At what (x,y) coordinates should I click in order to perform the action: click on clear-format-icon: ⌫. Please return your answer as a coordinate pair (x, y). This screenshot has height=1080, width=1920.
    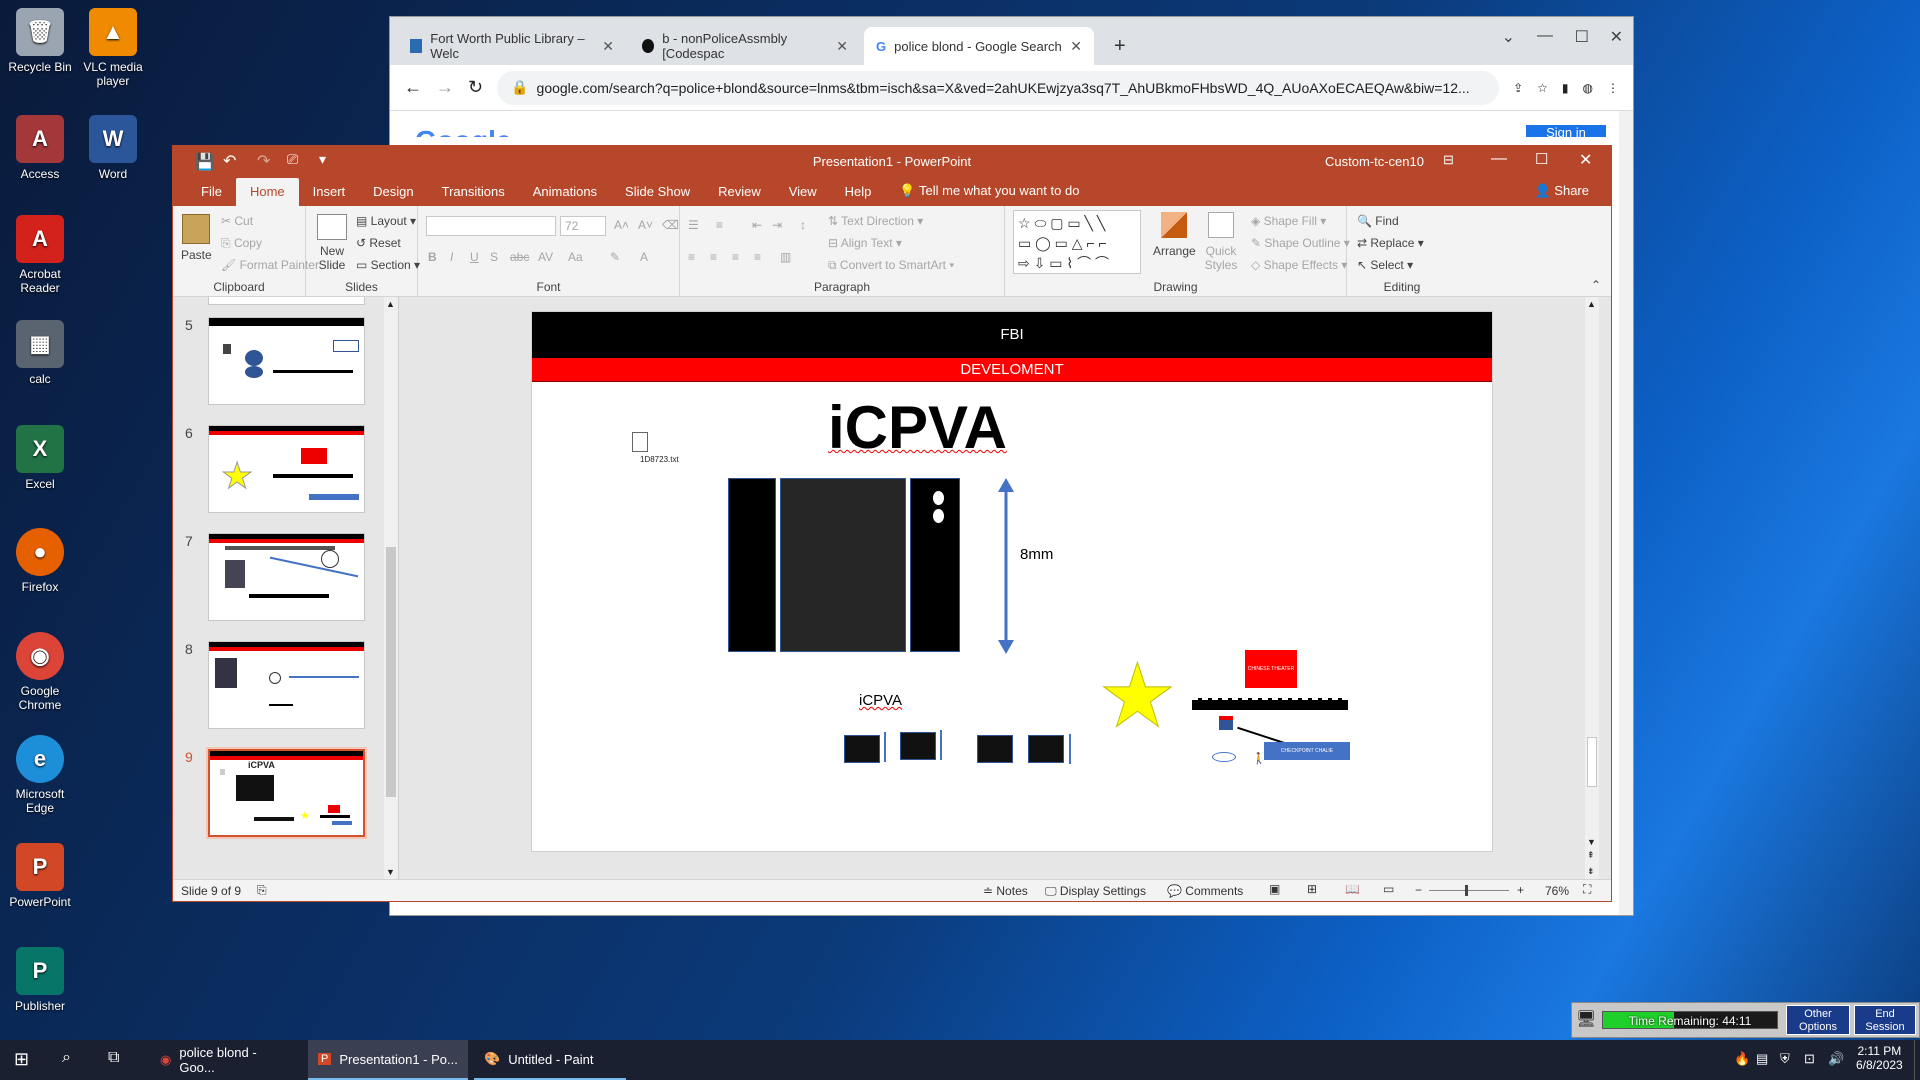
    Looking at the image, I should click on (670, 225).